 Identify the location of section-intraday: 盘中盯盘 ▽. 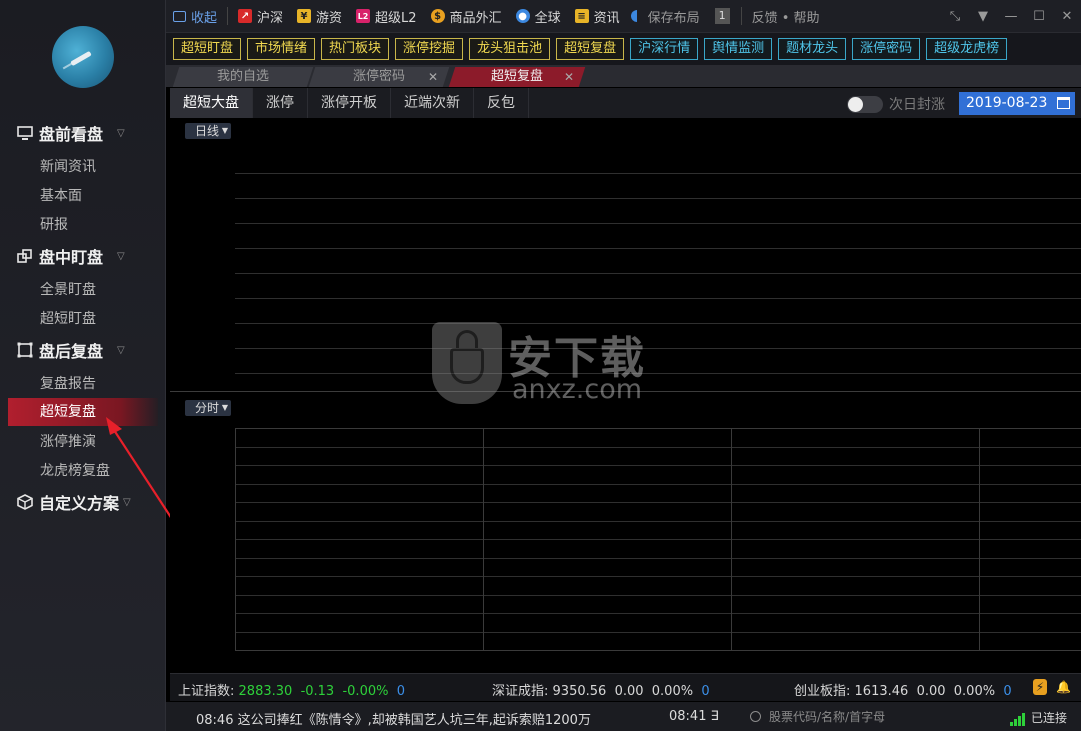
(81, 256).